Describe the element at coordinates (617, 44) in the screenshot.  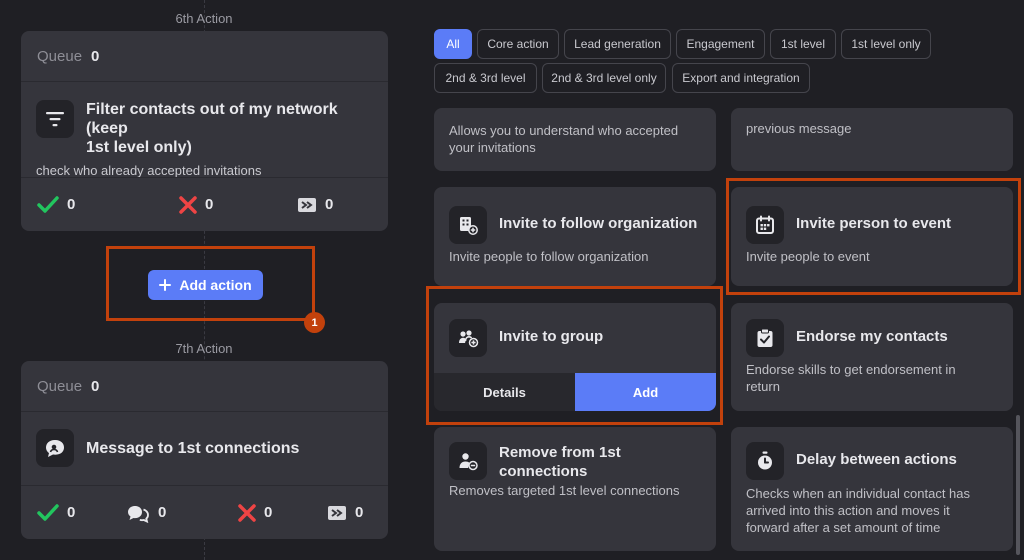
I see `filter-chip-lead-generation: Lead generation` at that location.